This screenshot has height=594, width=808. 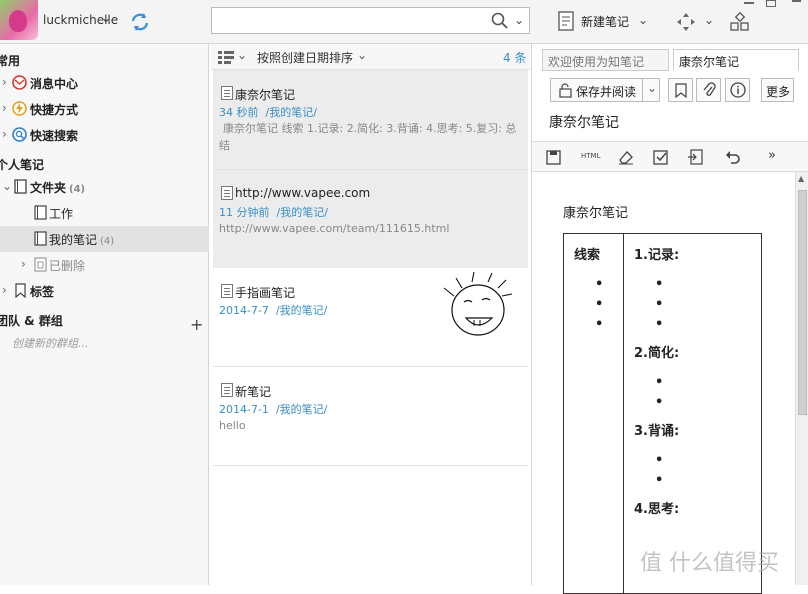 What do you see at coordinates (708, 90) in the screenshot?
I see `attachment-icon` at bounding box center [708, 90].